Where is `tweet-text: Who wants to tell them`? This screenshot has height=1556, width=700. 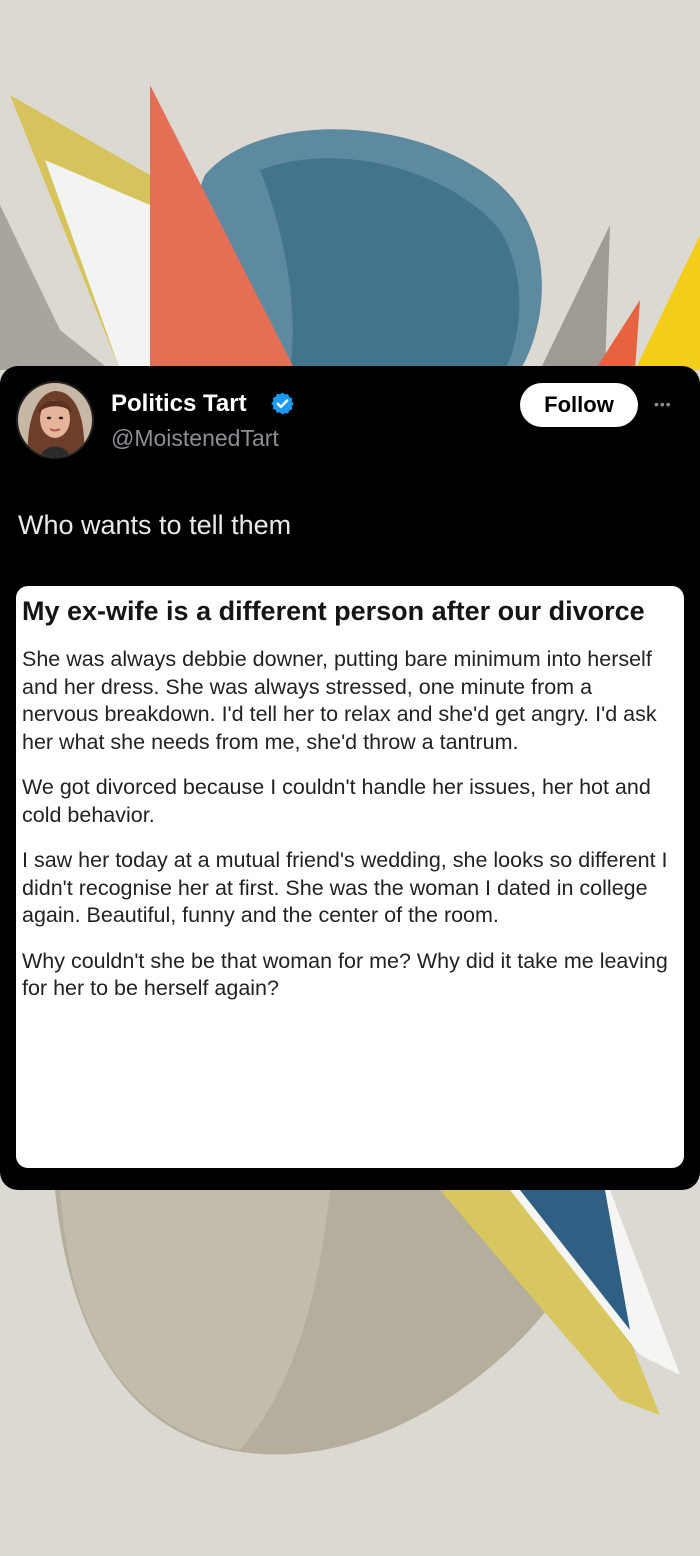 tweet-text: Who wants to tell them is located at coordinates (155, 525).